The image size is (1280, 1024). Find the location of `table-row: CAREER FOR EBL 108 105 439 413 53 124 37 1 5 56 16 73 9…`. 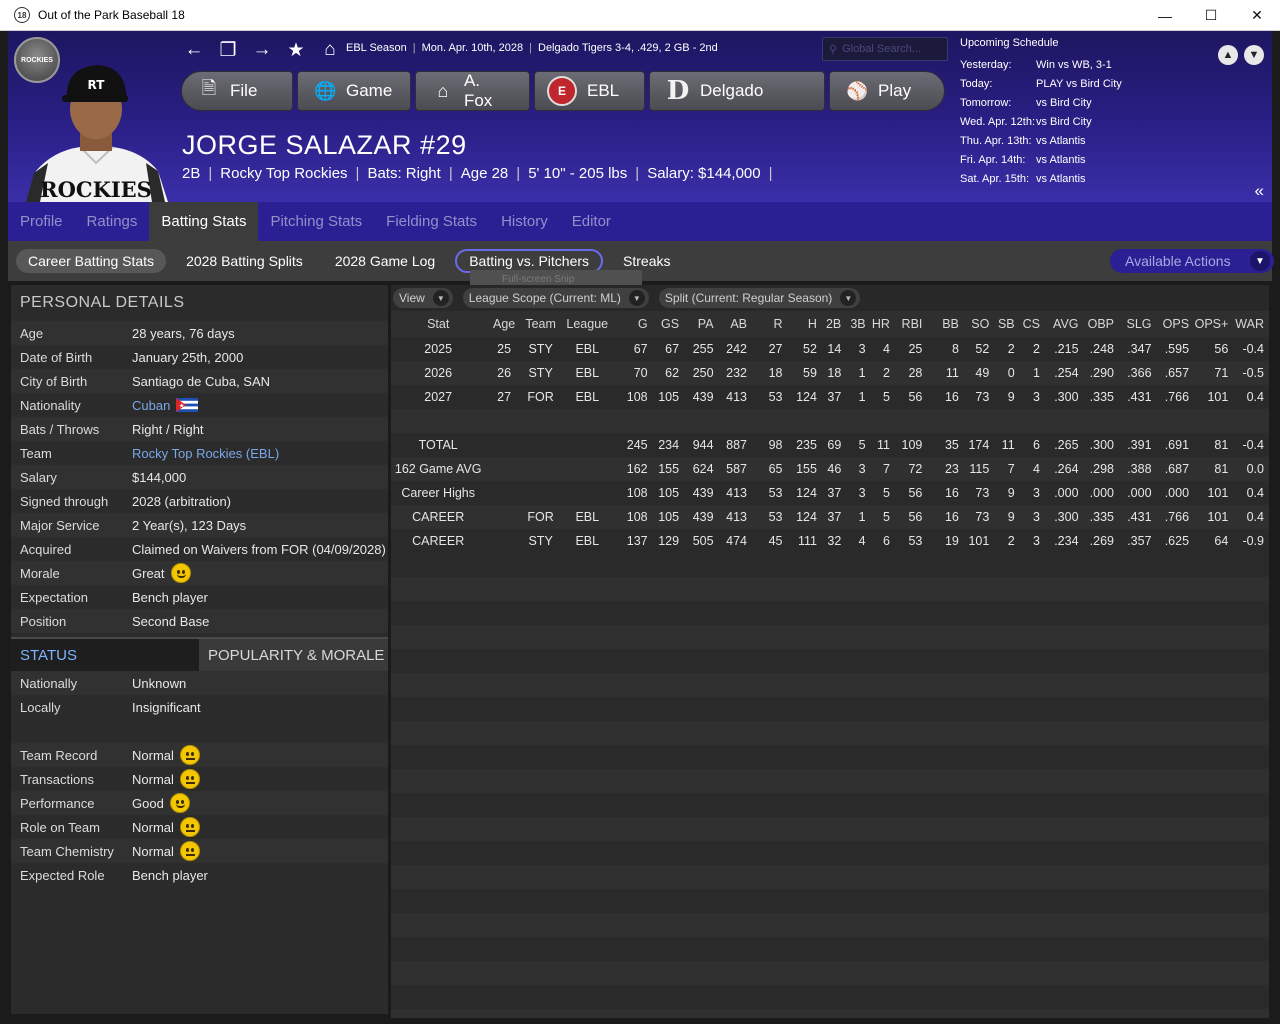

table-row: CAREER FOR EBL 108 105 439 413 53 124 37 1 5 56 16 73 9… is located at coordinates (830, 517).